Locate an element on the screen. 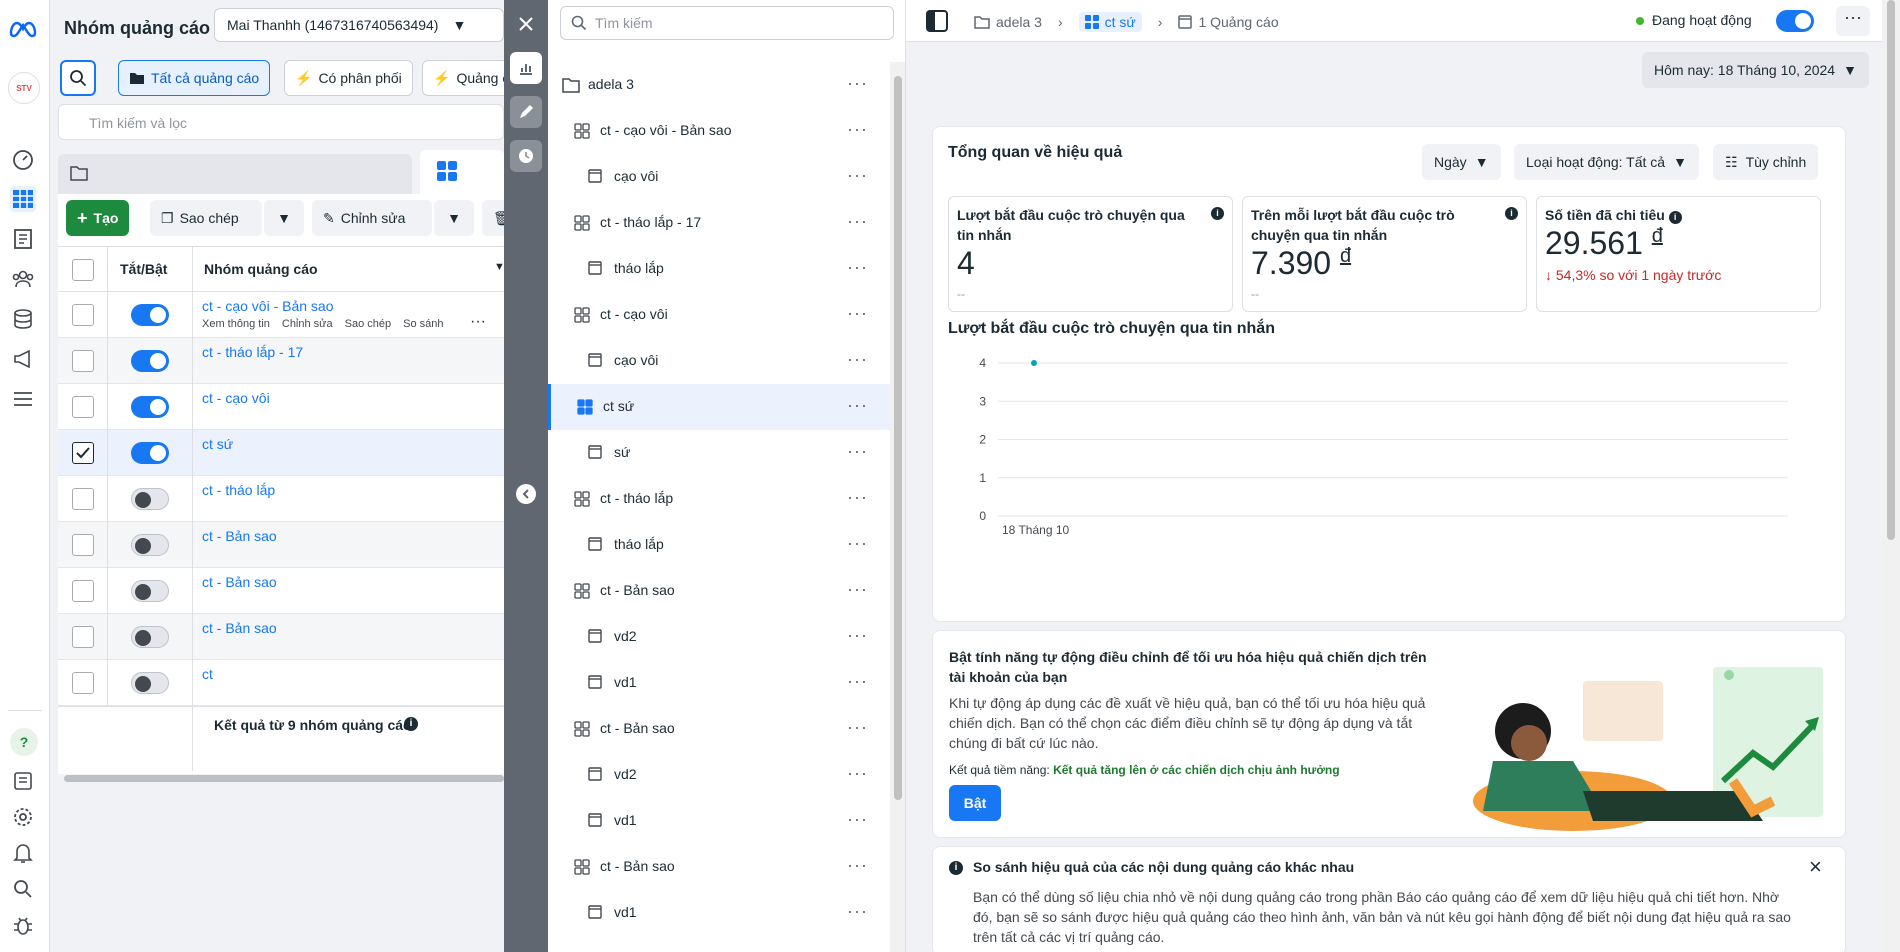 The height and width of the screenshot is (952, 1900). table-row: ct is located at coordinates (281, 683).